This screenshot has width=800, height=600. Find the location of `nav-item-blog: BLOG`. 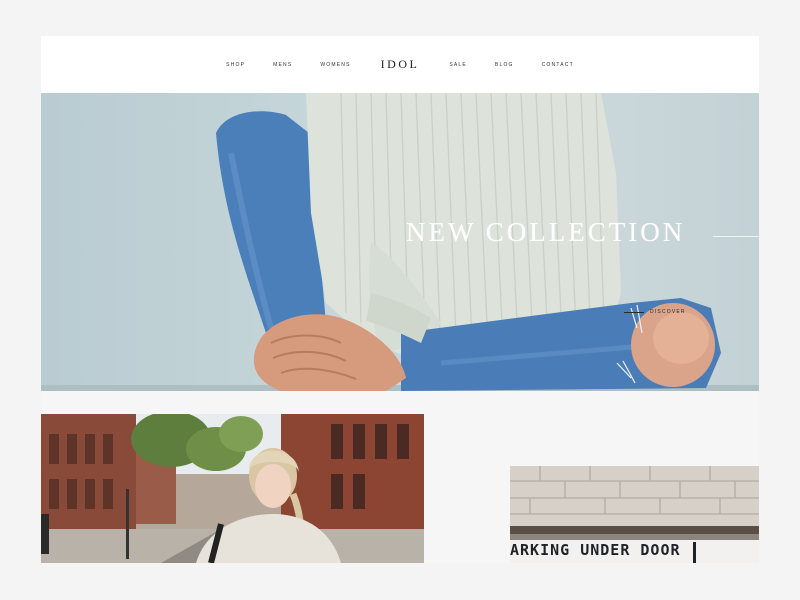

nav-item-blog: BLOG is located at coordinates (504, 65).